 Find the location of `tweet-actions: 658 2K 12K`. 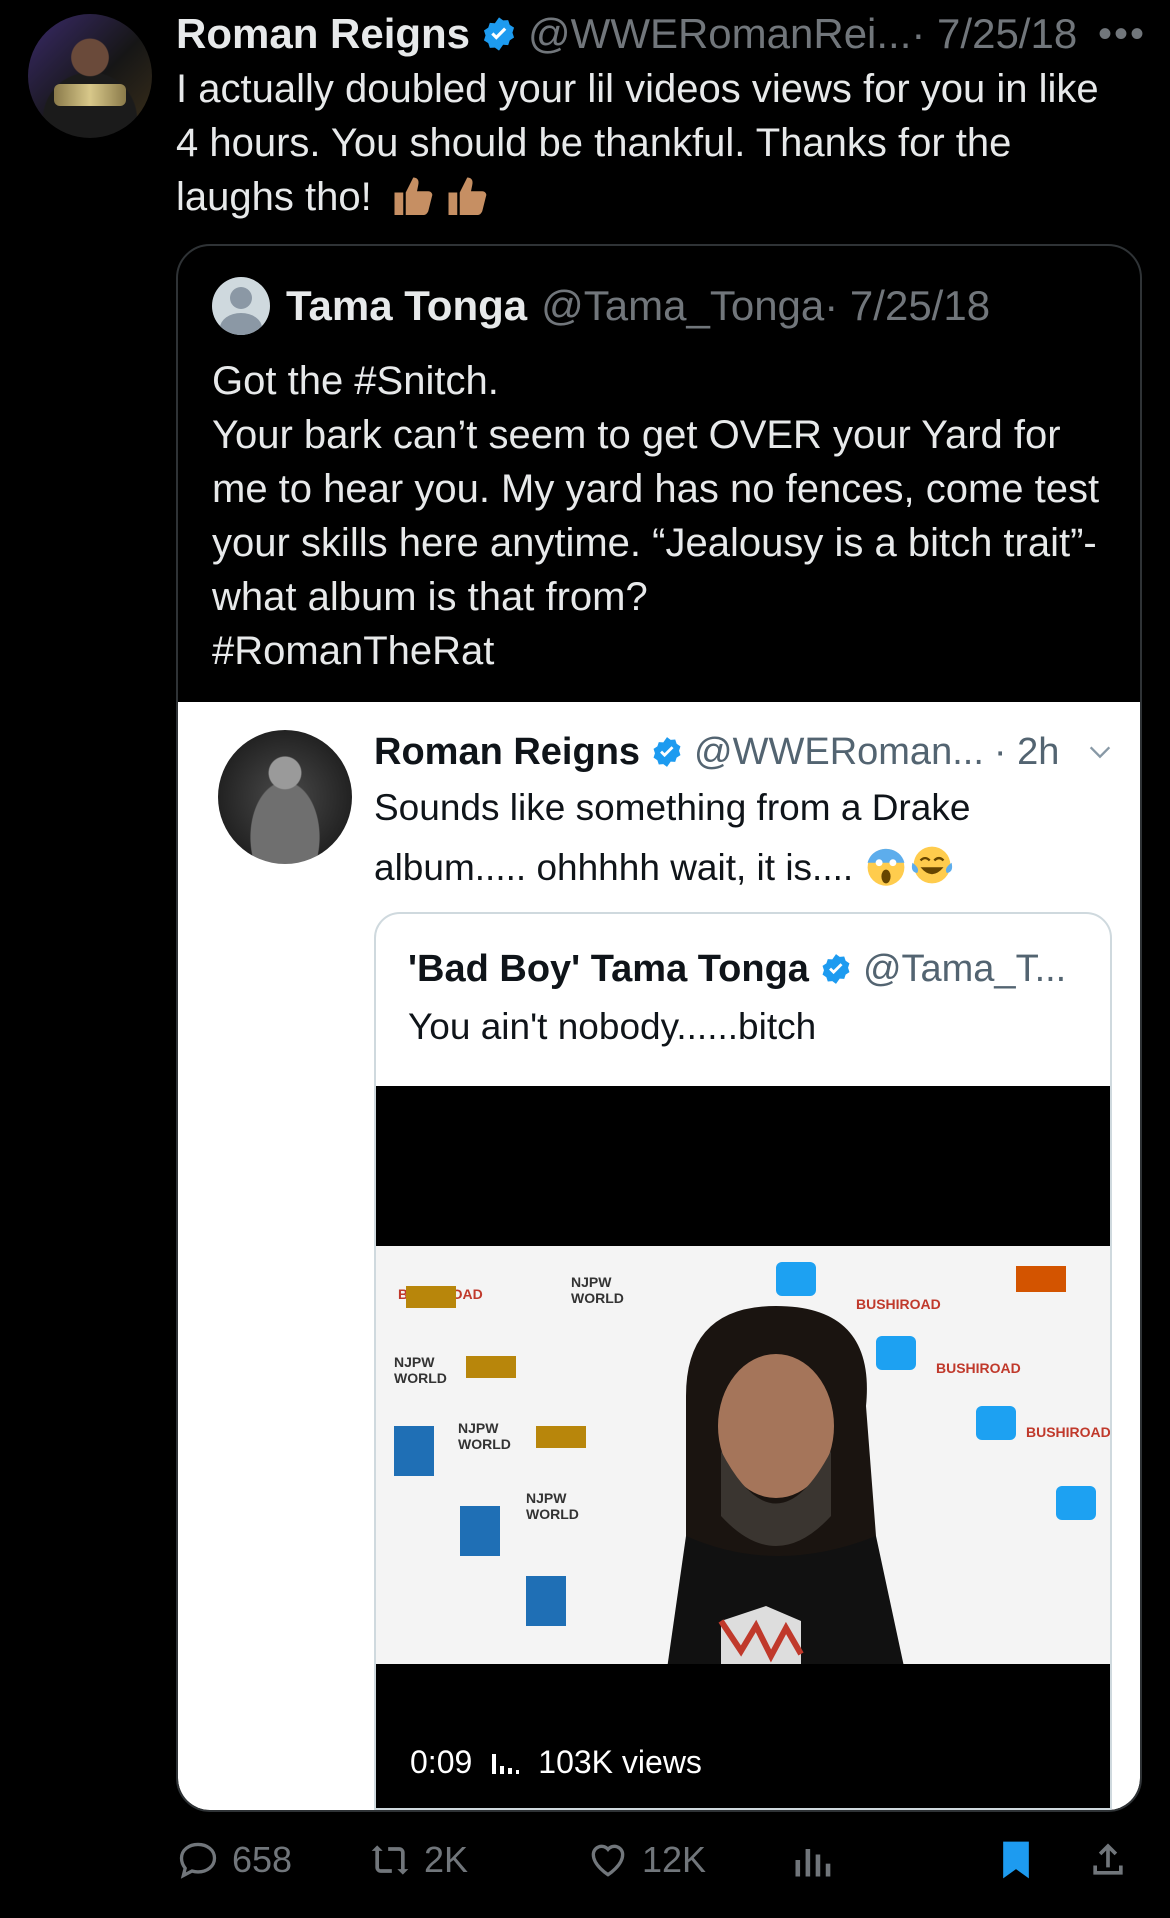

tweet-actions: 658 2K 12K is located at coordinates (659, 1860).